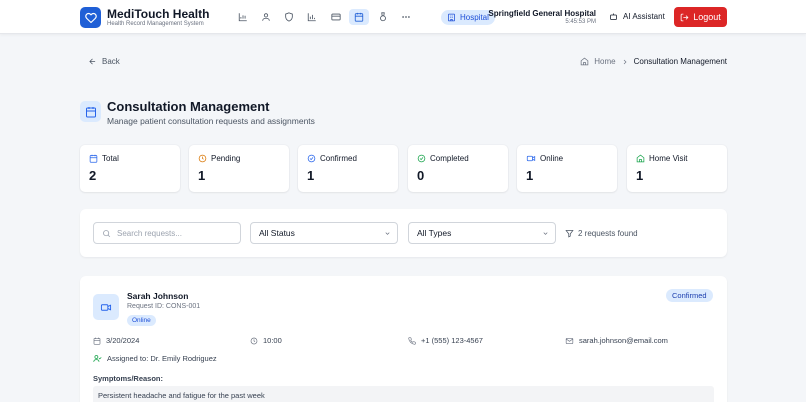 The width and height of the screenshot is (806, 402). I want to click on nav-analytics, so click(243, 17).